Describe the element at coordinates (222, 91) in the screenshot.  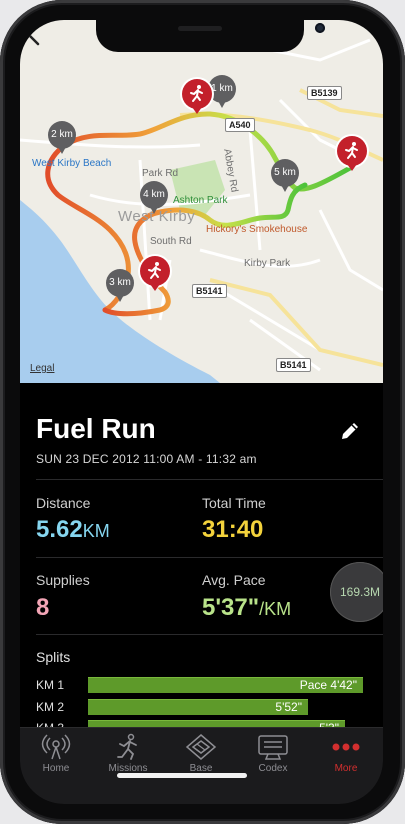
I see `km-marker: 1 km` at that location.